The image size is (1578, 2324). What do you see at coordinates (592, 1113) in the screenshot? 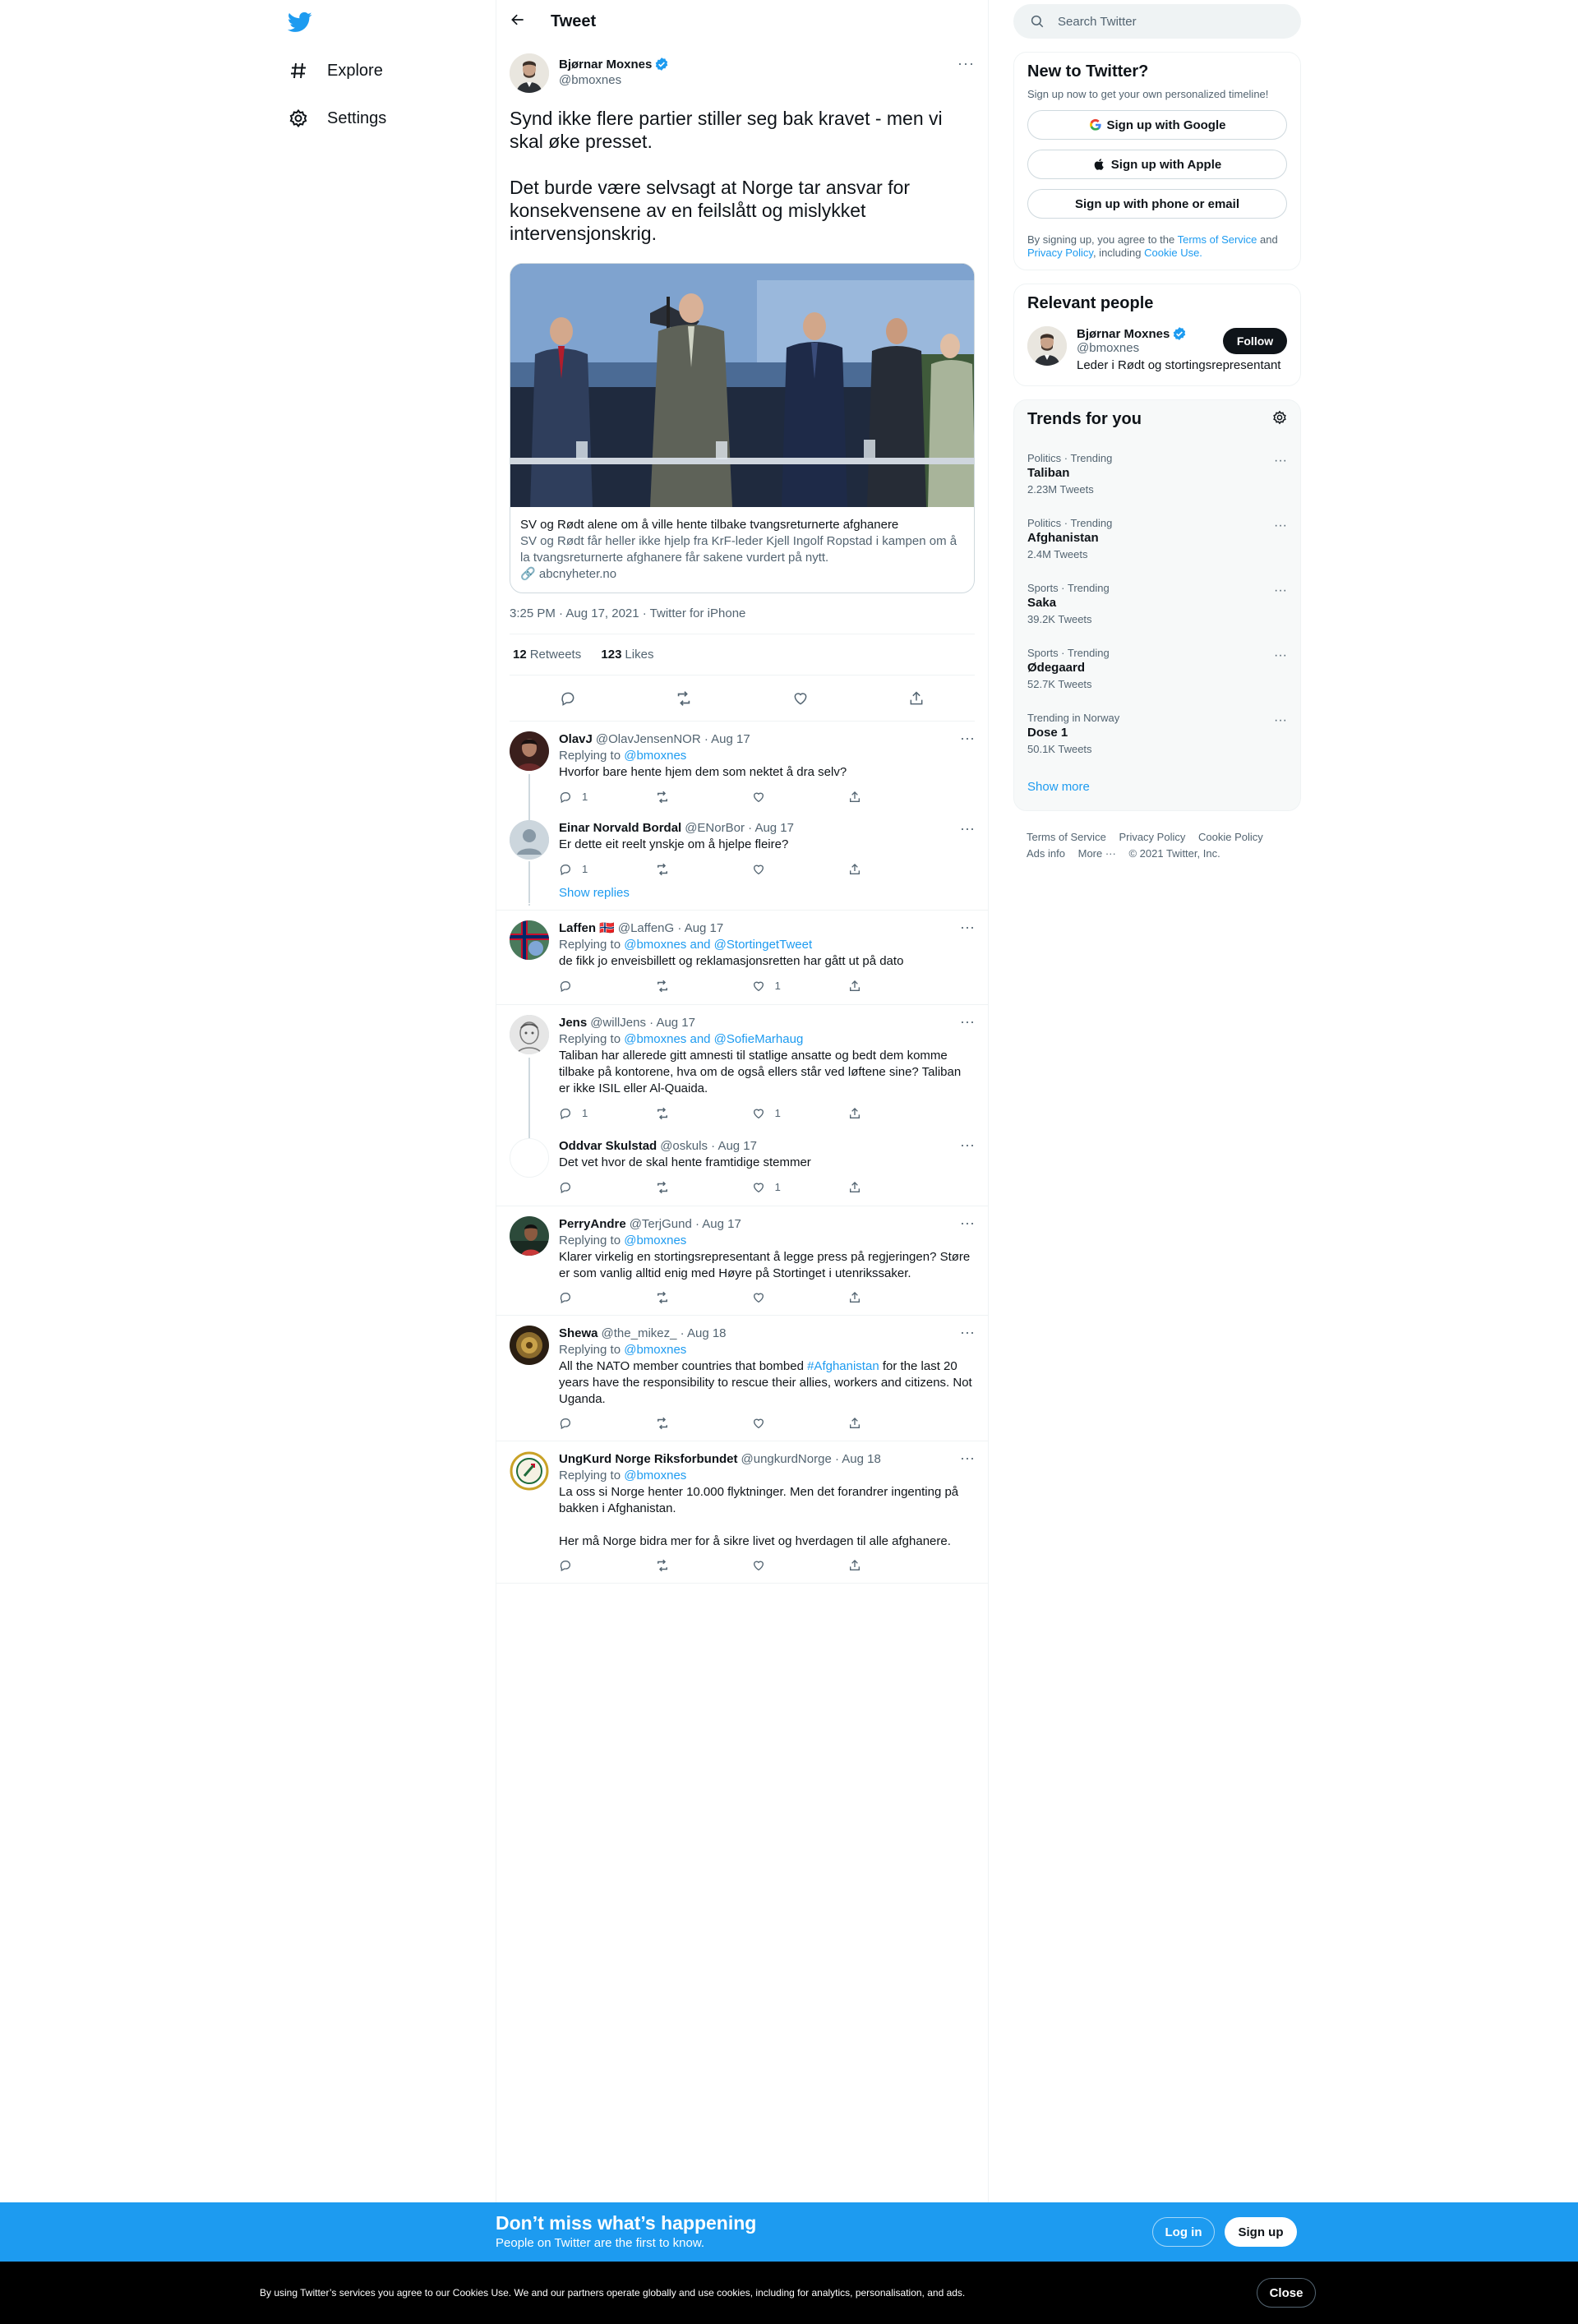
I see `reply-action: 1` at bounding box center [592, 1113].